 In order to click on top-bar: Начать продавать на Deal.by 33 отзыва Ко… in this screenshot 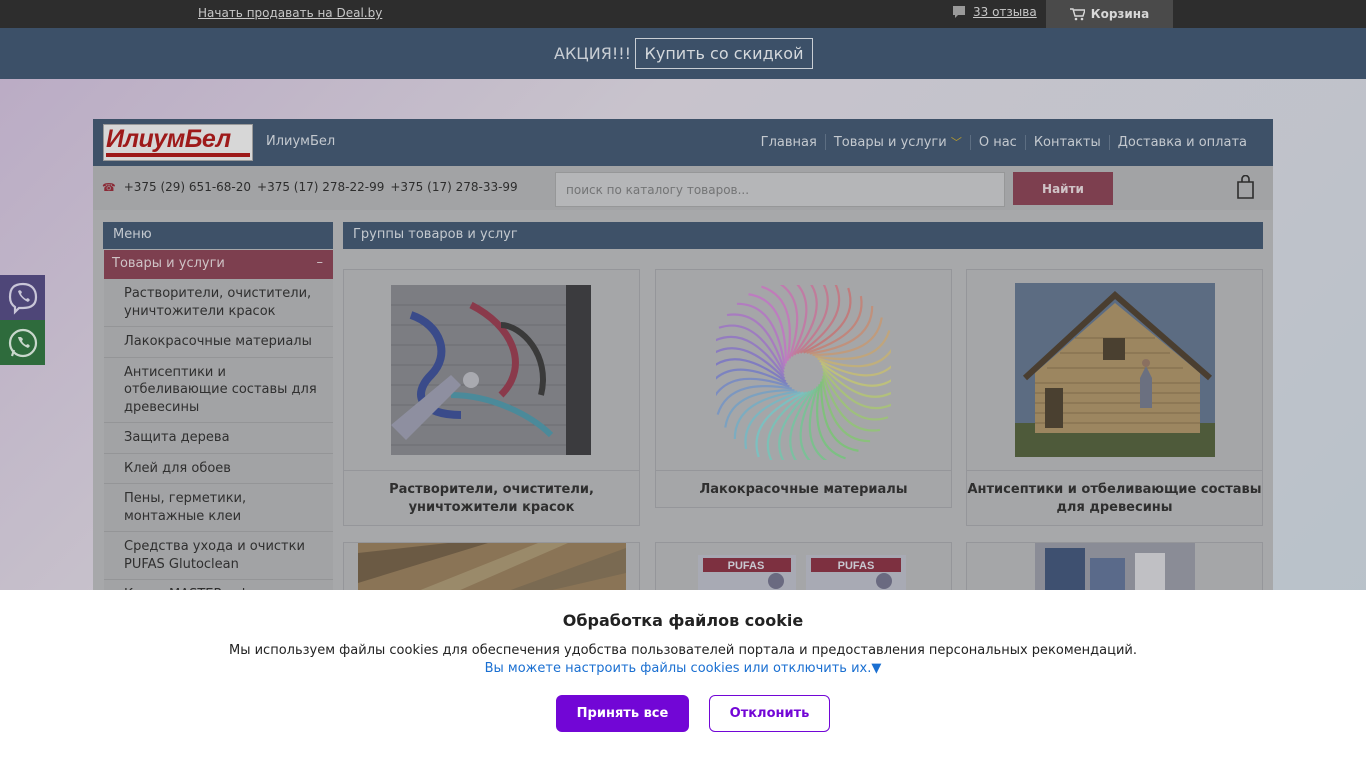, I will do `click(683, 14)`.